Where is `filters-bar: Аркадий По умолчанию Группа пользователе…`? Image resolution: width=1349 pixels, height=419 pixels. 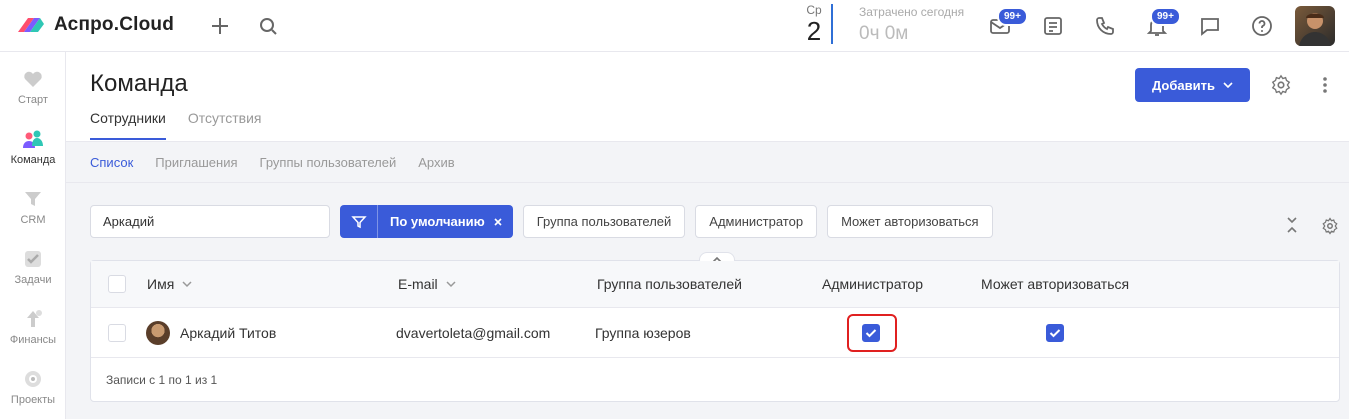 filters-bar: Аркадий По умолчанию Группа пользователе… is located at coordinates (541, 221).